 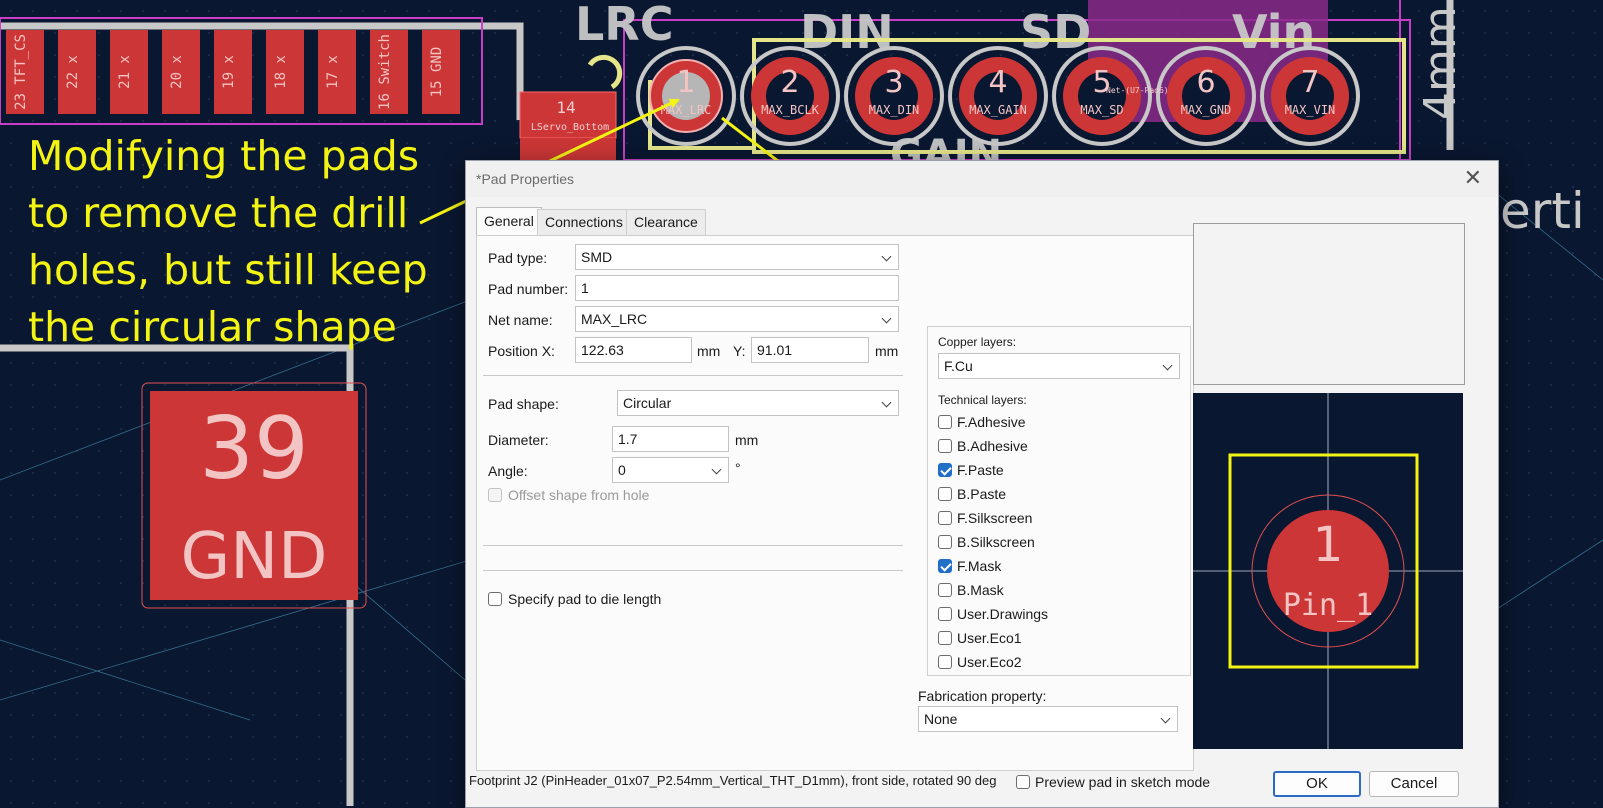 I want to click on layer-label: B.Adhesive, so click(x=992, y=446).